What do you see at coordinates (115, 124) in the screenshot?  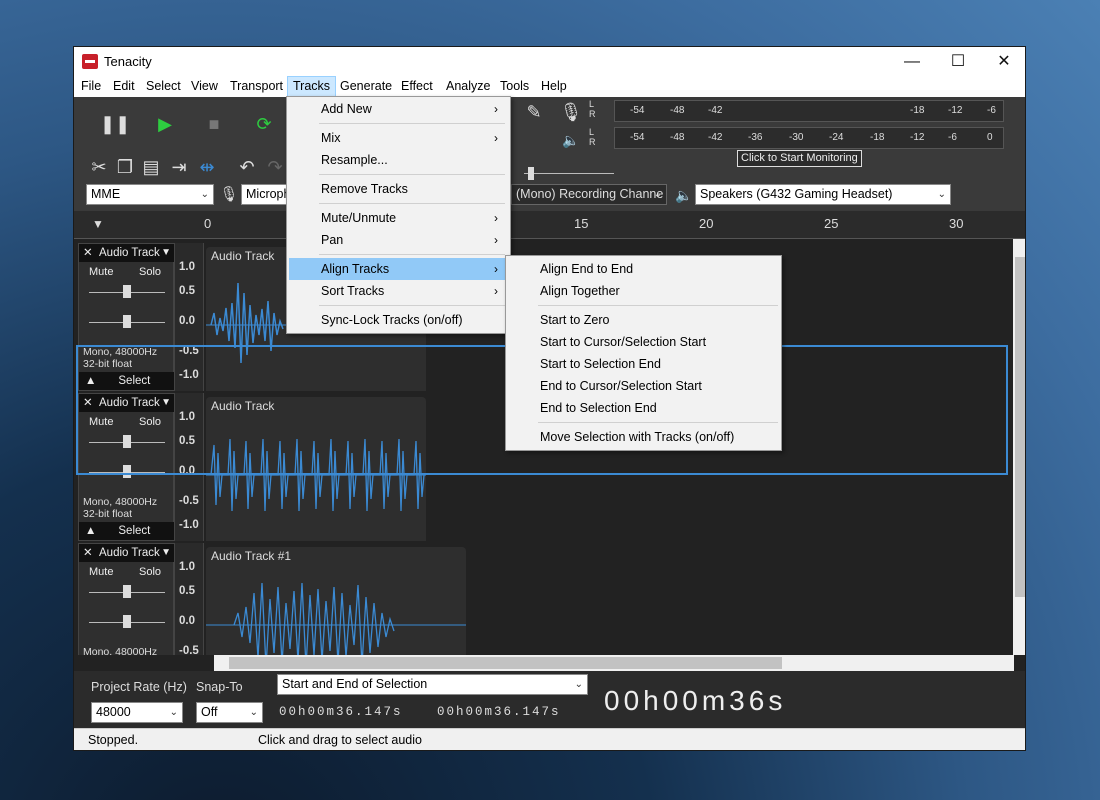 I see `pause-icon: ❚❚` at bounding box center [115, 124].